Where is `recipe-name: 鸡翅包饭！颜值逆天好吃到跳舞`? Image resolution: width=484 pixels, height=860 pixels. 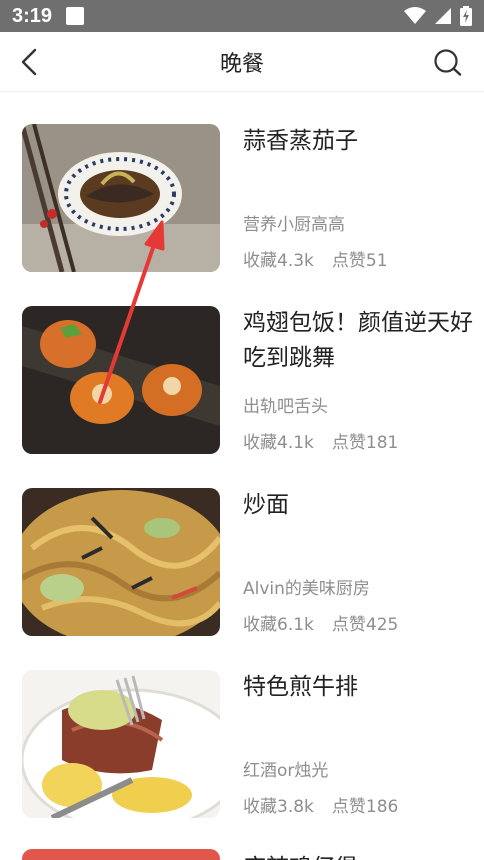
recipe-name: 鸡翅包饭！颜值逆天好吃到跳舞 is located at coordinates (358, 340).